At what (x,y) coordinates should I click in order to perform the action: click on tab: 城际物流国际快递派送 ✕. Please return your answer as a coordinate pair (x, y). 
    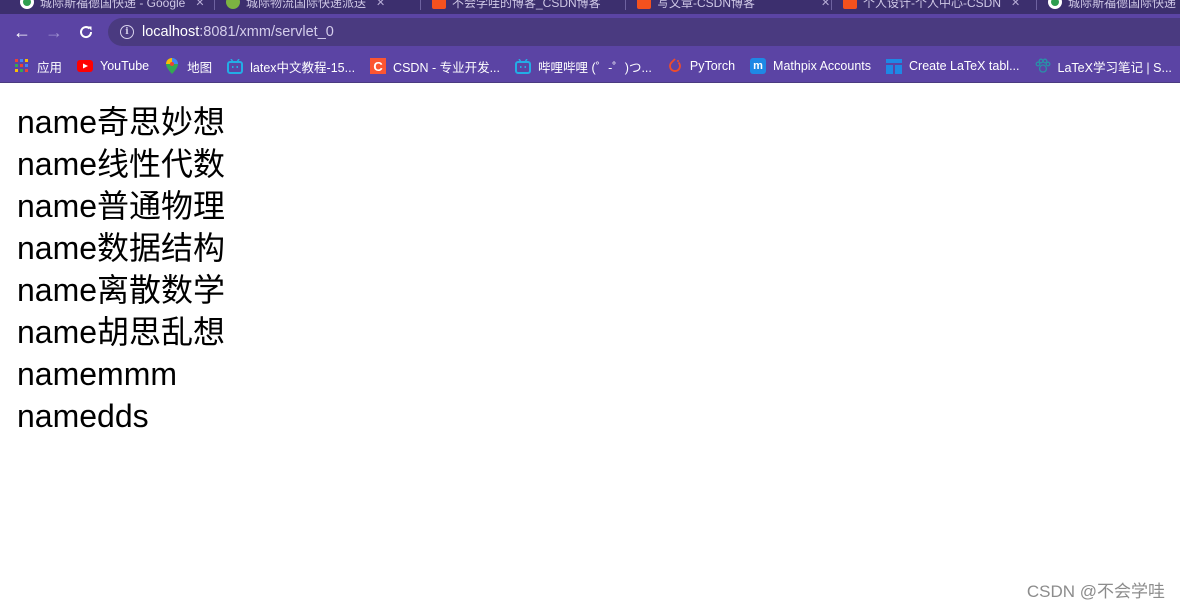
    Looking at the image, I should click on (305, 6).